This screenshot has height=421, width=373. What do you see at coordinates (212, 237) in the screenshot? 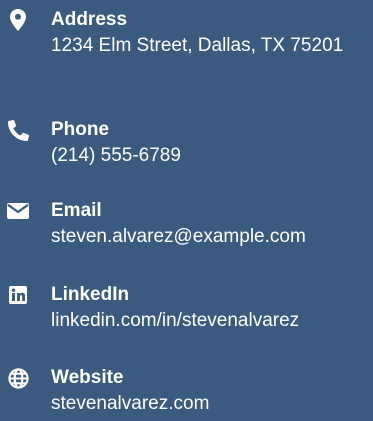
I see `email-value: steven.alvarez@example.com` at bounding box center [212, 237].